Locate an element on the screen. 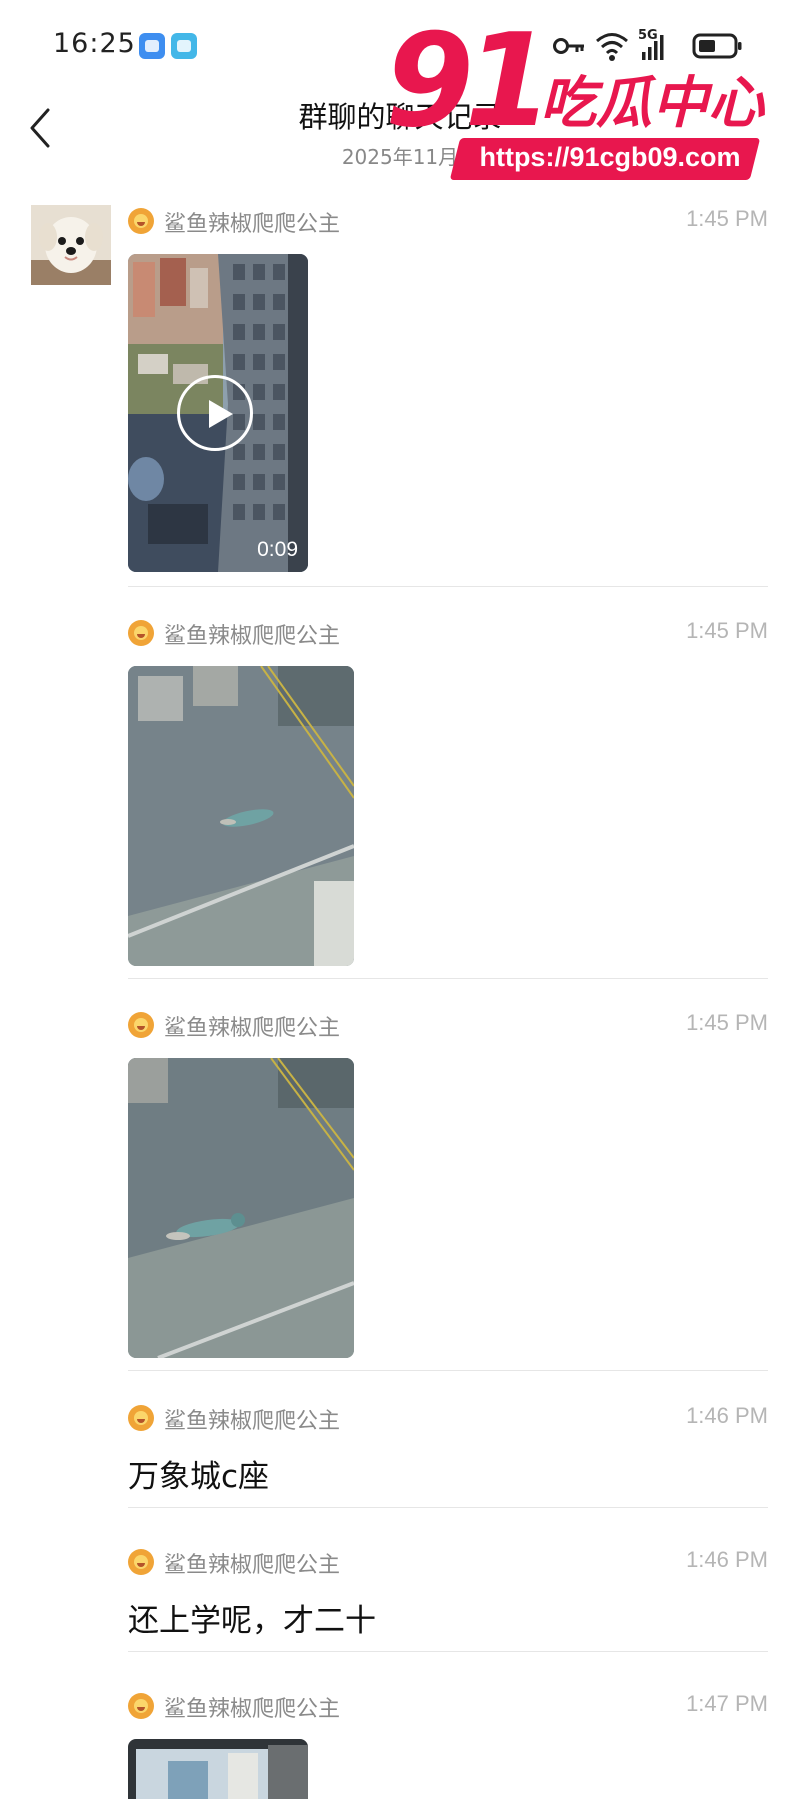  video-thumbnail: 0:09 is located at coordinates (218, 413).